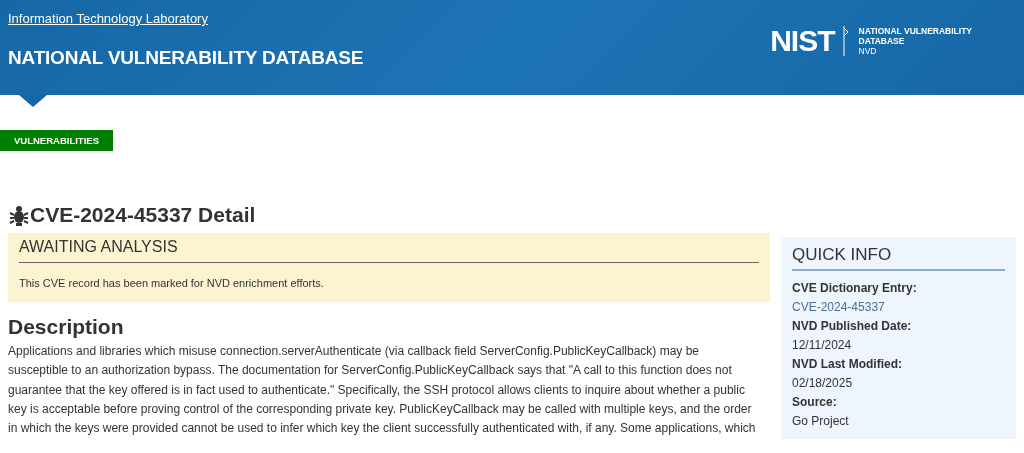 This screenshot has width=1024, height=453. I want to click on logo-text: NVD, so click(868, 51).